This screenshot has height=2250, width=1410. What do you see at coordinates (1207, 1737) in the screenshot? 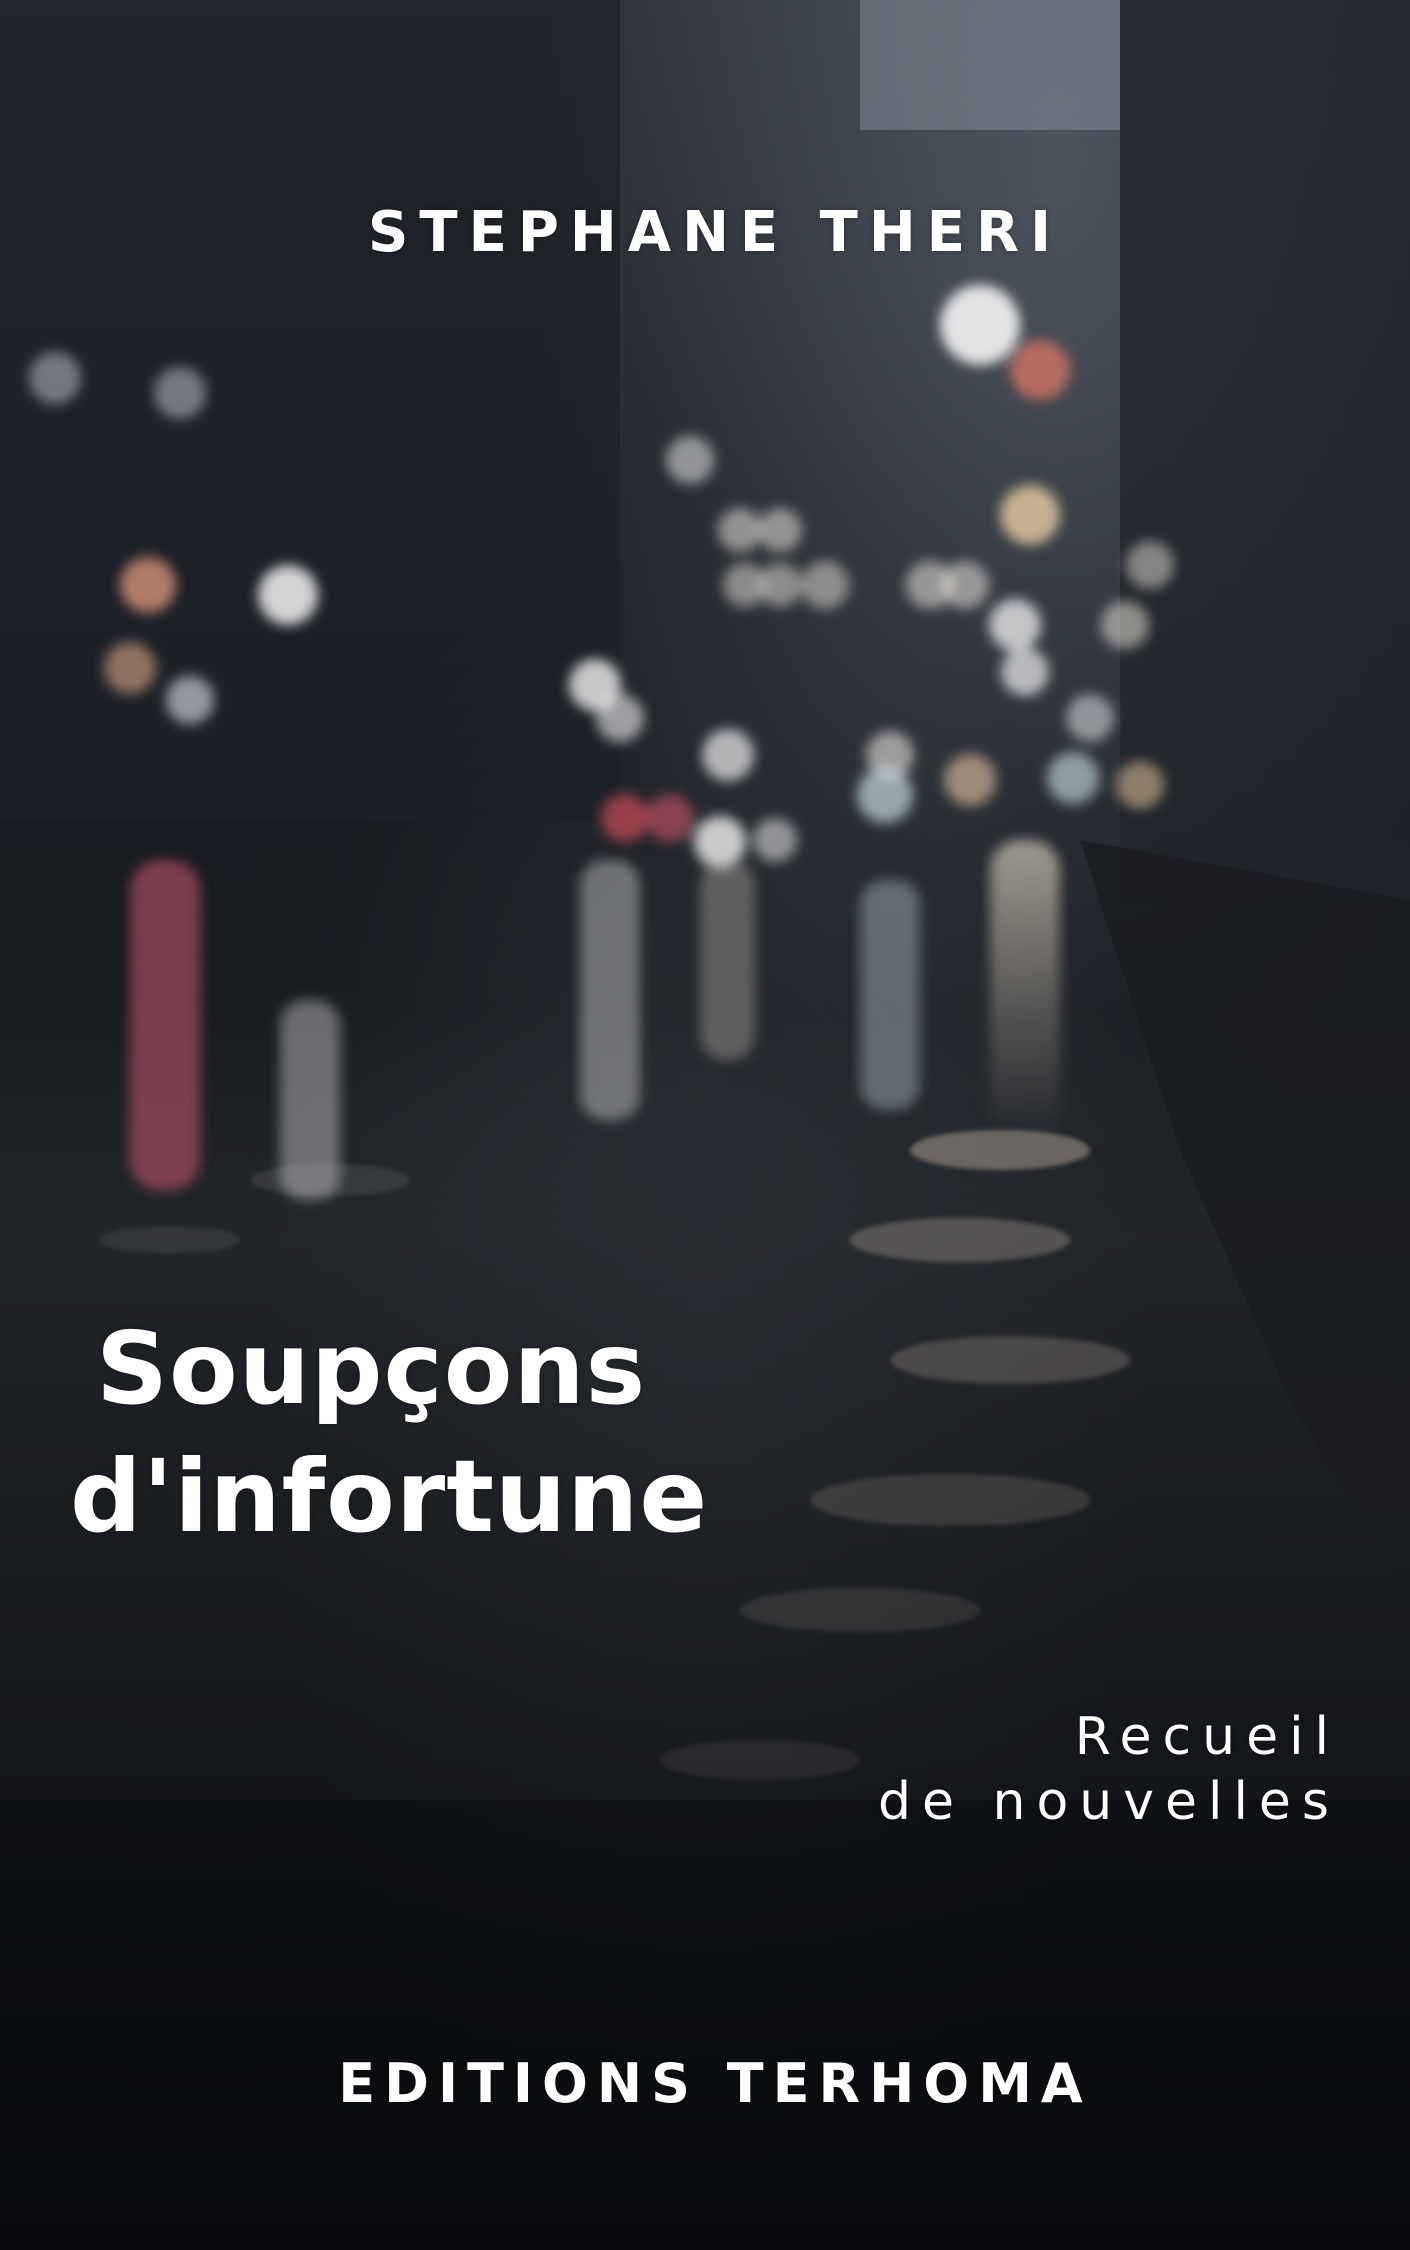
I see `subtitle-line-1: Recueil` at bounding box center [1207, 1737].